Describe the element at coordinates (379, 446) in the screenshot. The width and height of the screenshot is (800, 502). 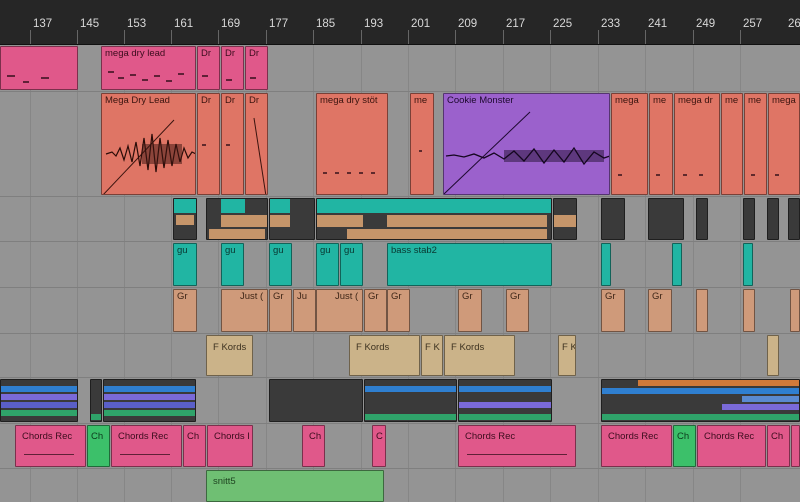
I see `midi-clip-c: C` at that location.